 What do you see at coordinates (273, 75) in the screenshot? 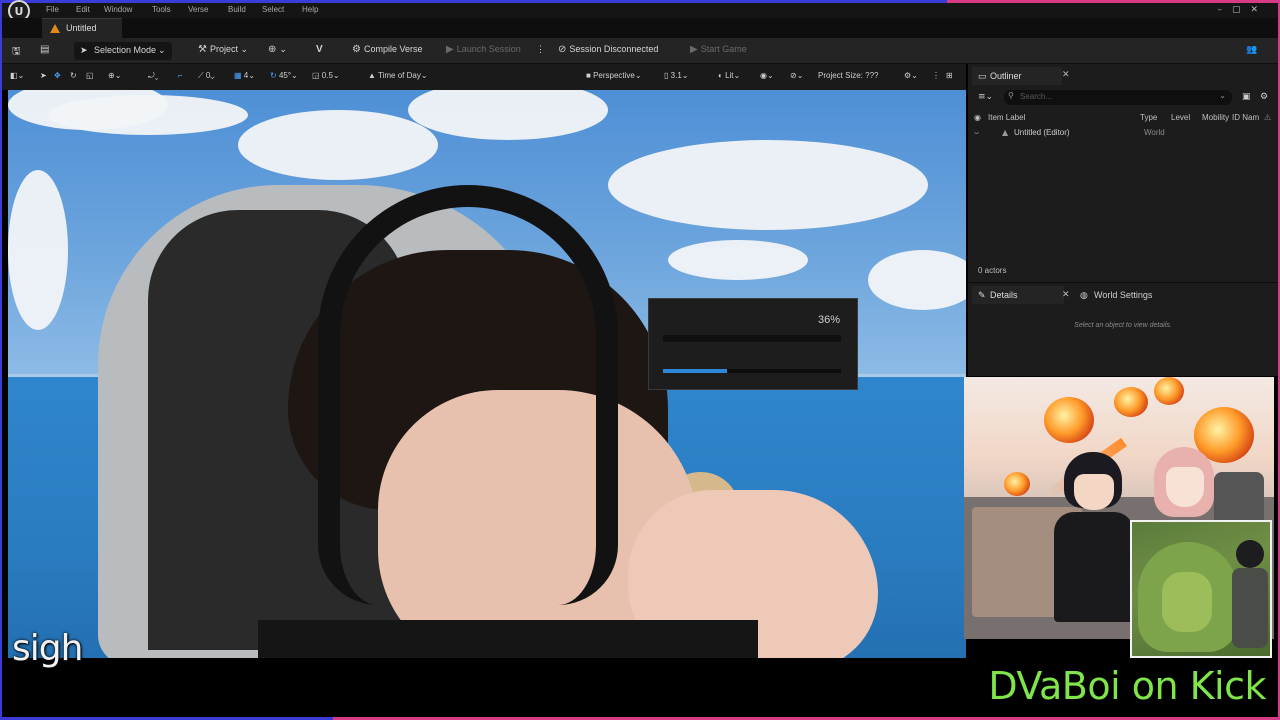
I see `angle-snap-icon: ↻` at bounding box center [273, 75].